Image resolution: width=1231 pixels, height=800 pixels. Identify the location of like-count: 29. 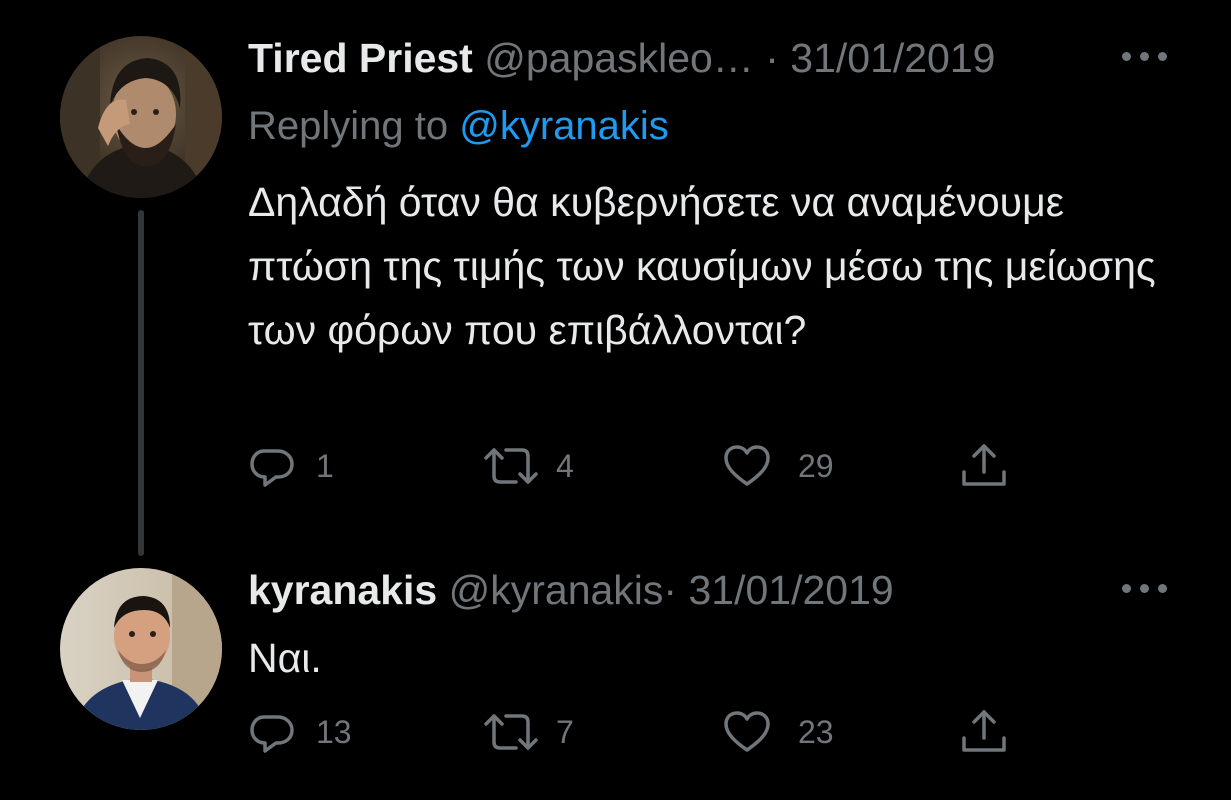
(816, 465).